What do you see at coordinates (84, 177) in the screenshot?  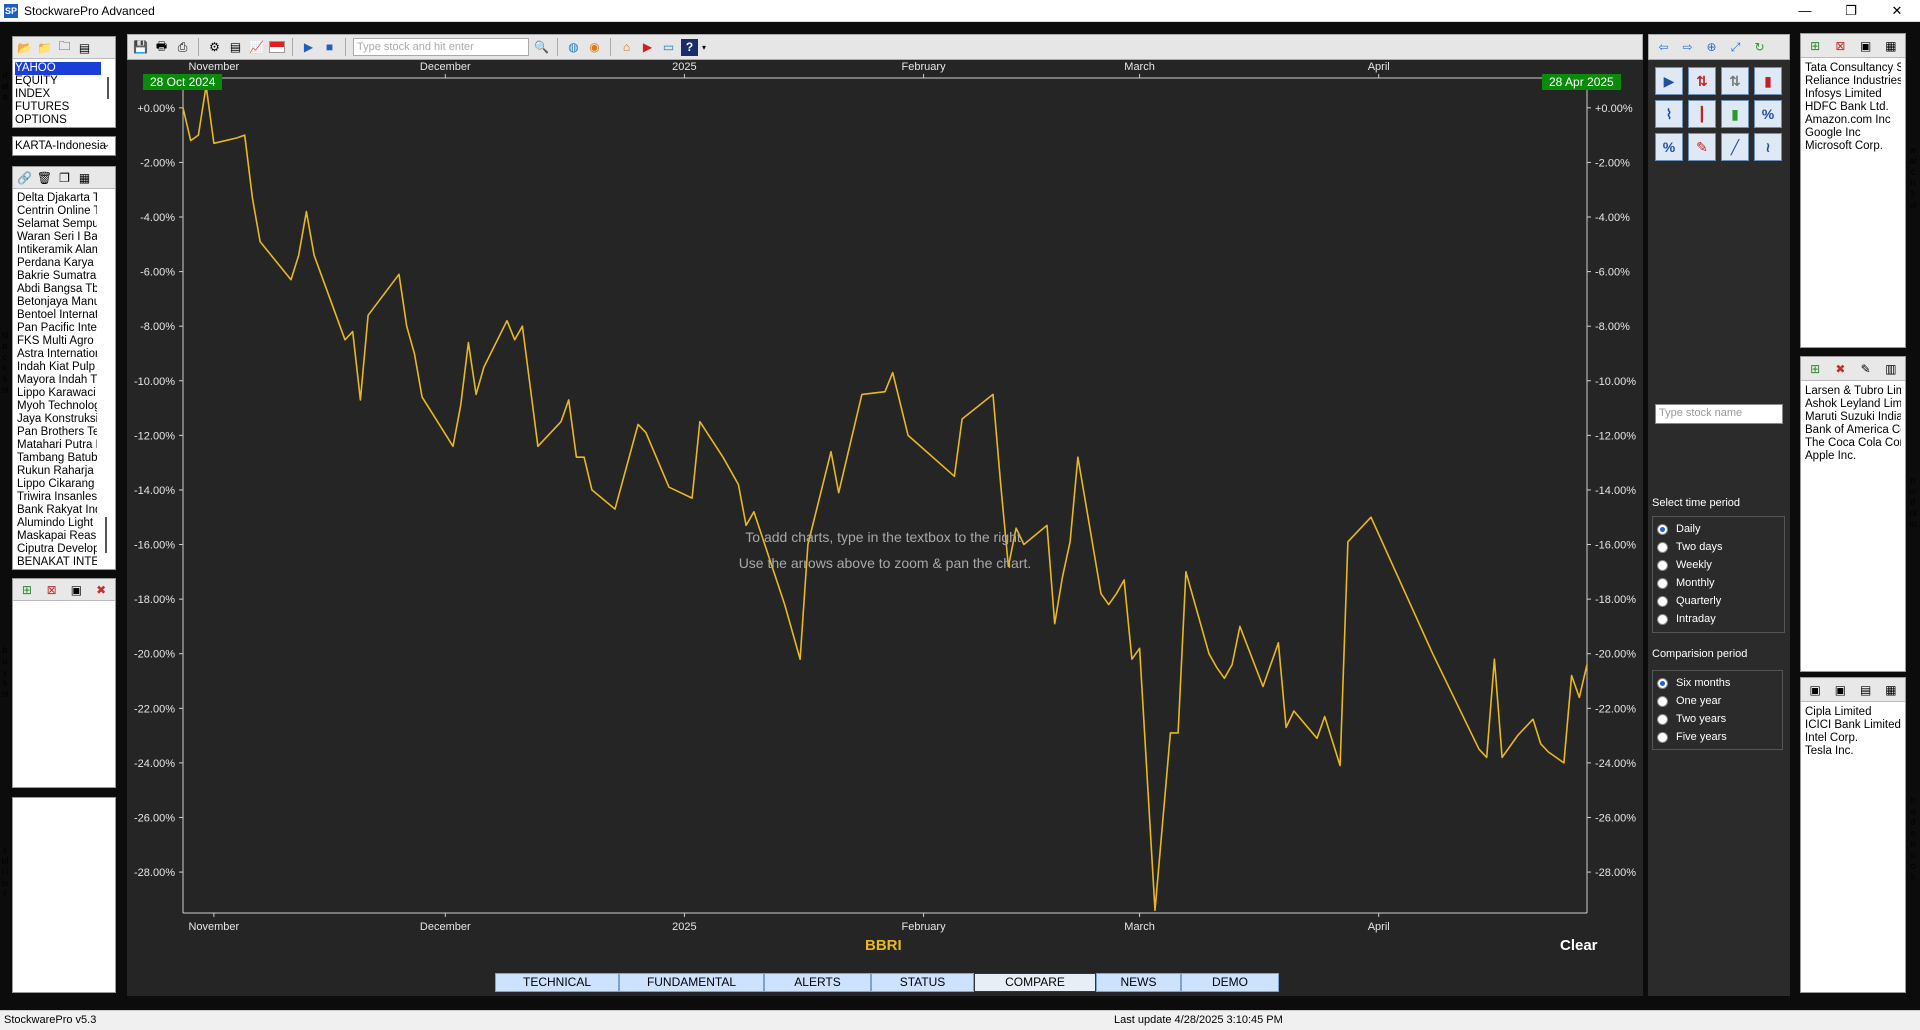 I see `table-icon: ▦` at bounding box center [84, 177].